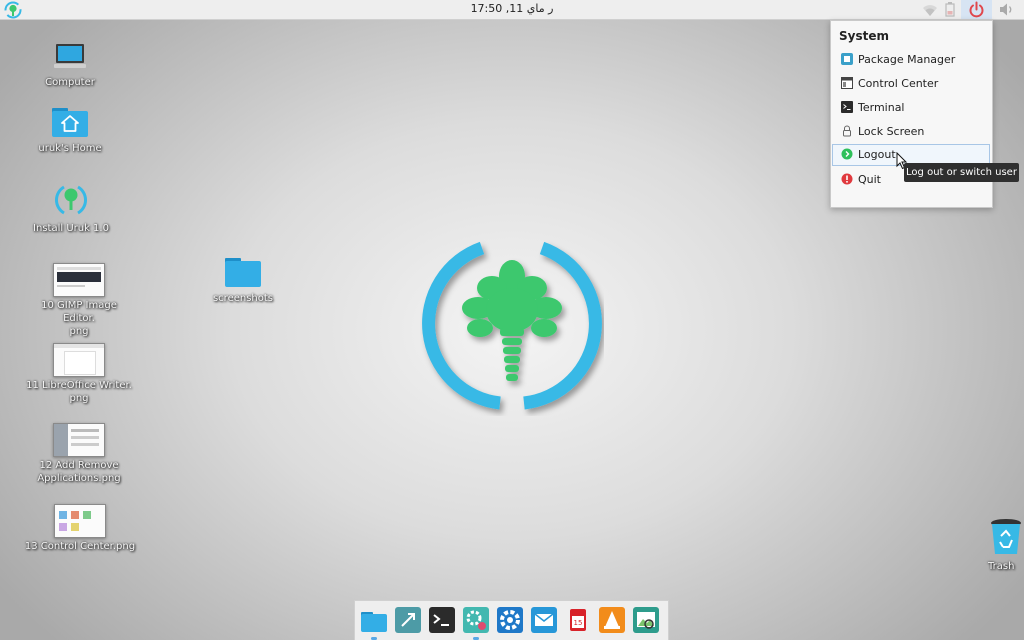 Image resolution: width=1024 pixels, height=640 pixels. I want to click on dock-item-launcher, so click(408, 620).